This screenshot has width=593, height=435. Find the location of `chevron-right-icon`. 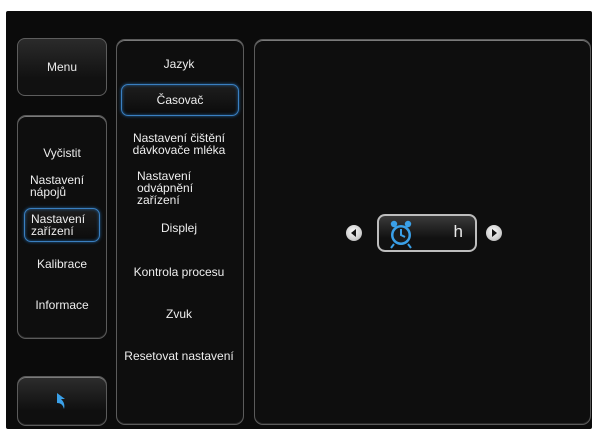

chevron-right-icon is located at coordinates (494, 233).